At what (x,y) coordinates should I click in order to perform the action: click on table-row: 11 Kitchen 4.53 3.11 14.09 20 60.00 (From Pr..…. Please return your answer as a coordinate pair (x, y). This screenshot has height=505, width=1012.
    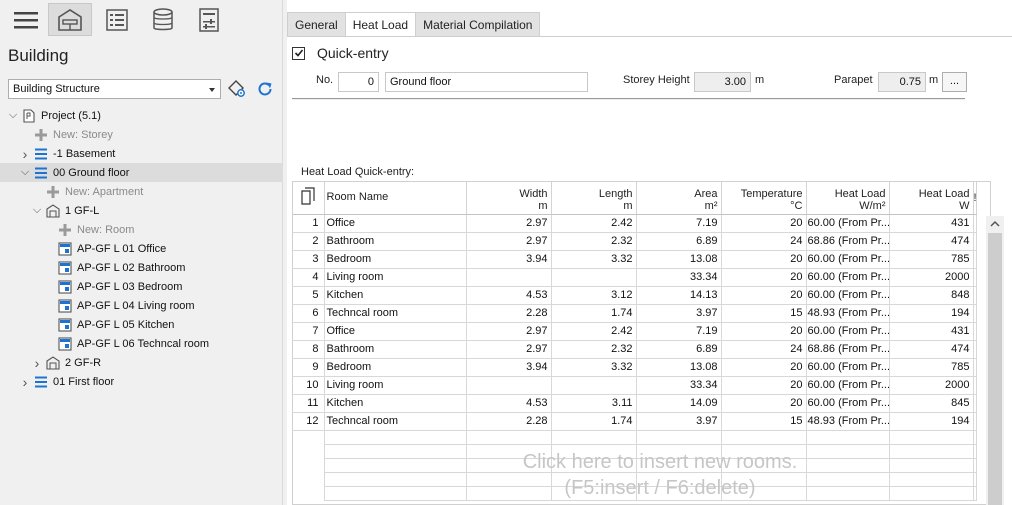
    Looking at the image, I should click on (635, 403).